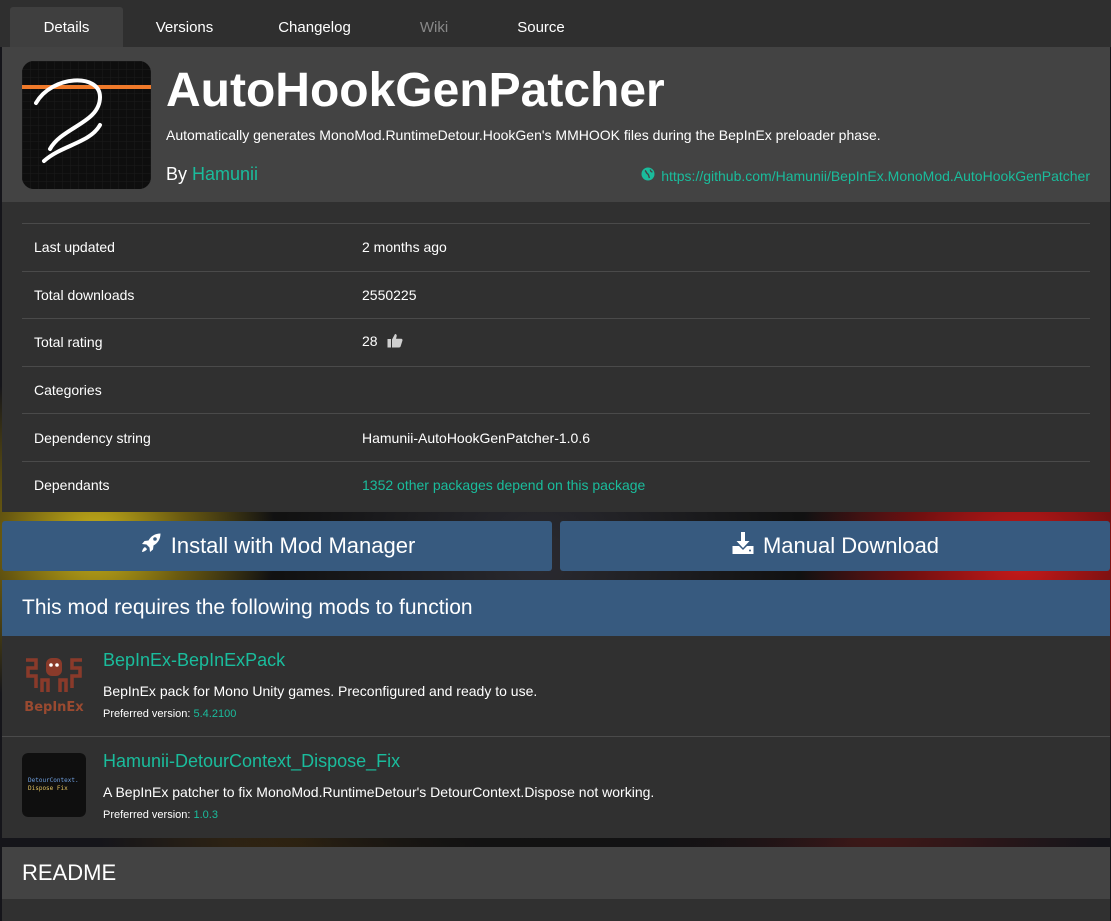 This screenshot has height=921, width=1111. What do you see at coordinates (389, 294) in the screenshot?
I see `info-value: 2550225` at bounding box center [389, 294].